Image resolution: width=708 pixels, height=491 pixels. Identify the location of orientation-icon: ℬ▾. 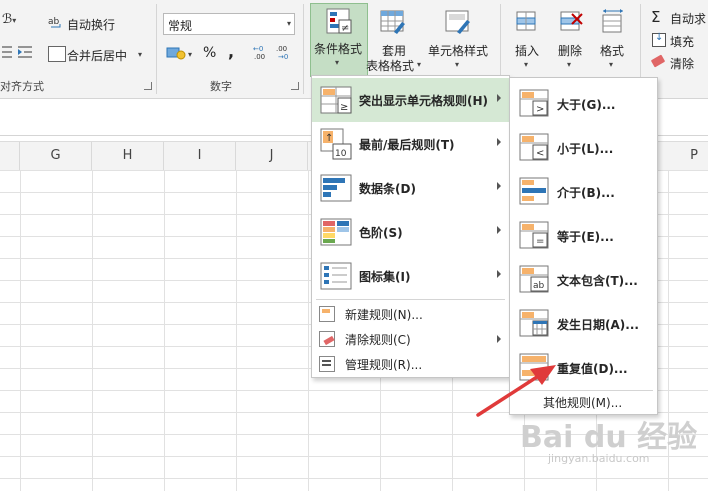
(9, 19).